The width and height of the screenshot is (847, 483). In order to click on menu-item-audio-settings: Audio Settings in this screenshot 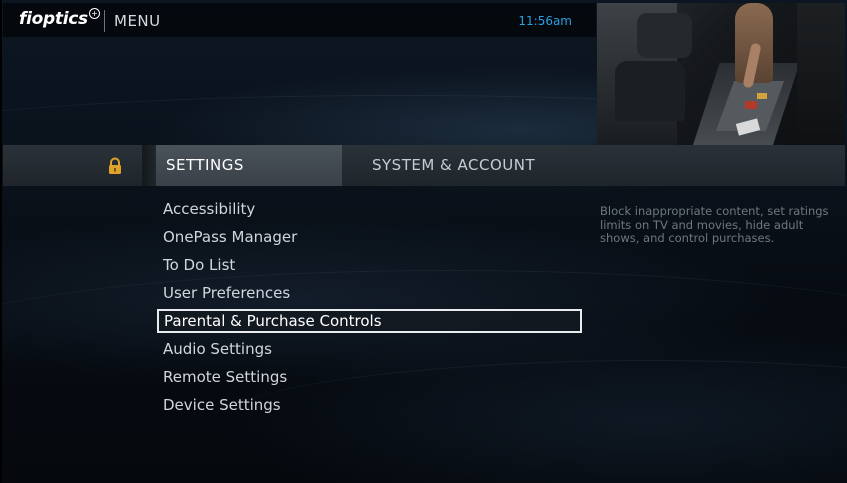, I will do `click(369, 349)`.